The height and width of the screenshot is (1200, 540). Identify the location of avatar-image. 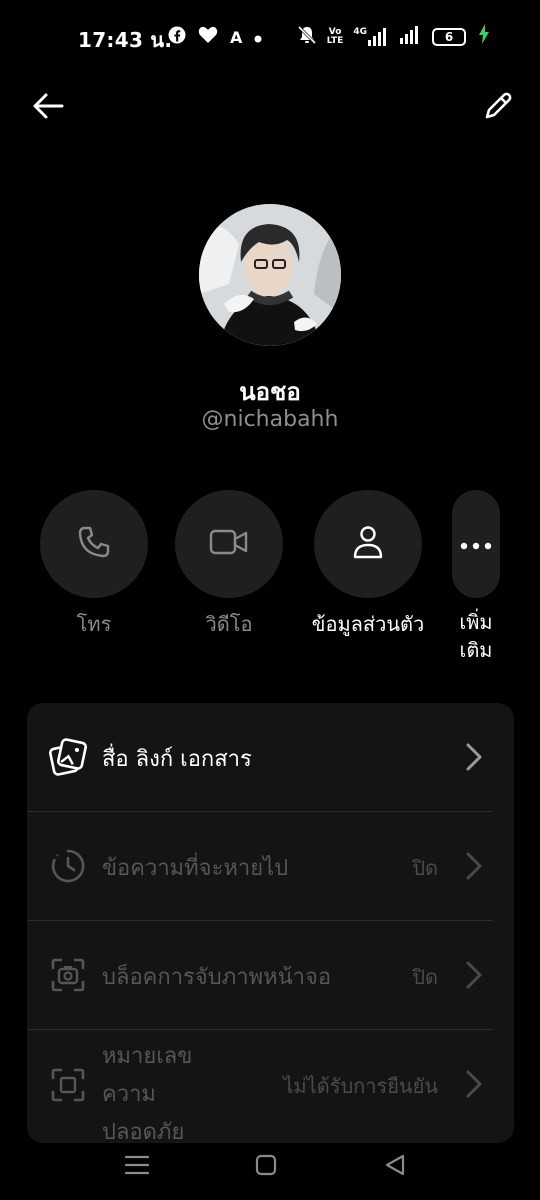
(270, 275).